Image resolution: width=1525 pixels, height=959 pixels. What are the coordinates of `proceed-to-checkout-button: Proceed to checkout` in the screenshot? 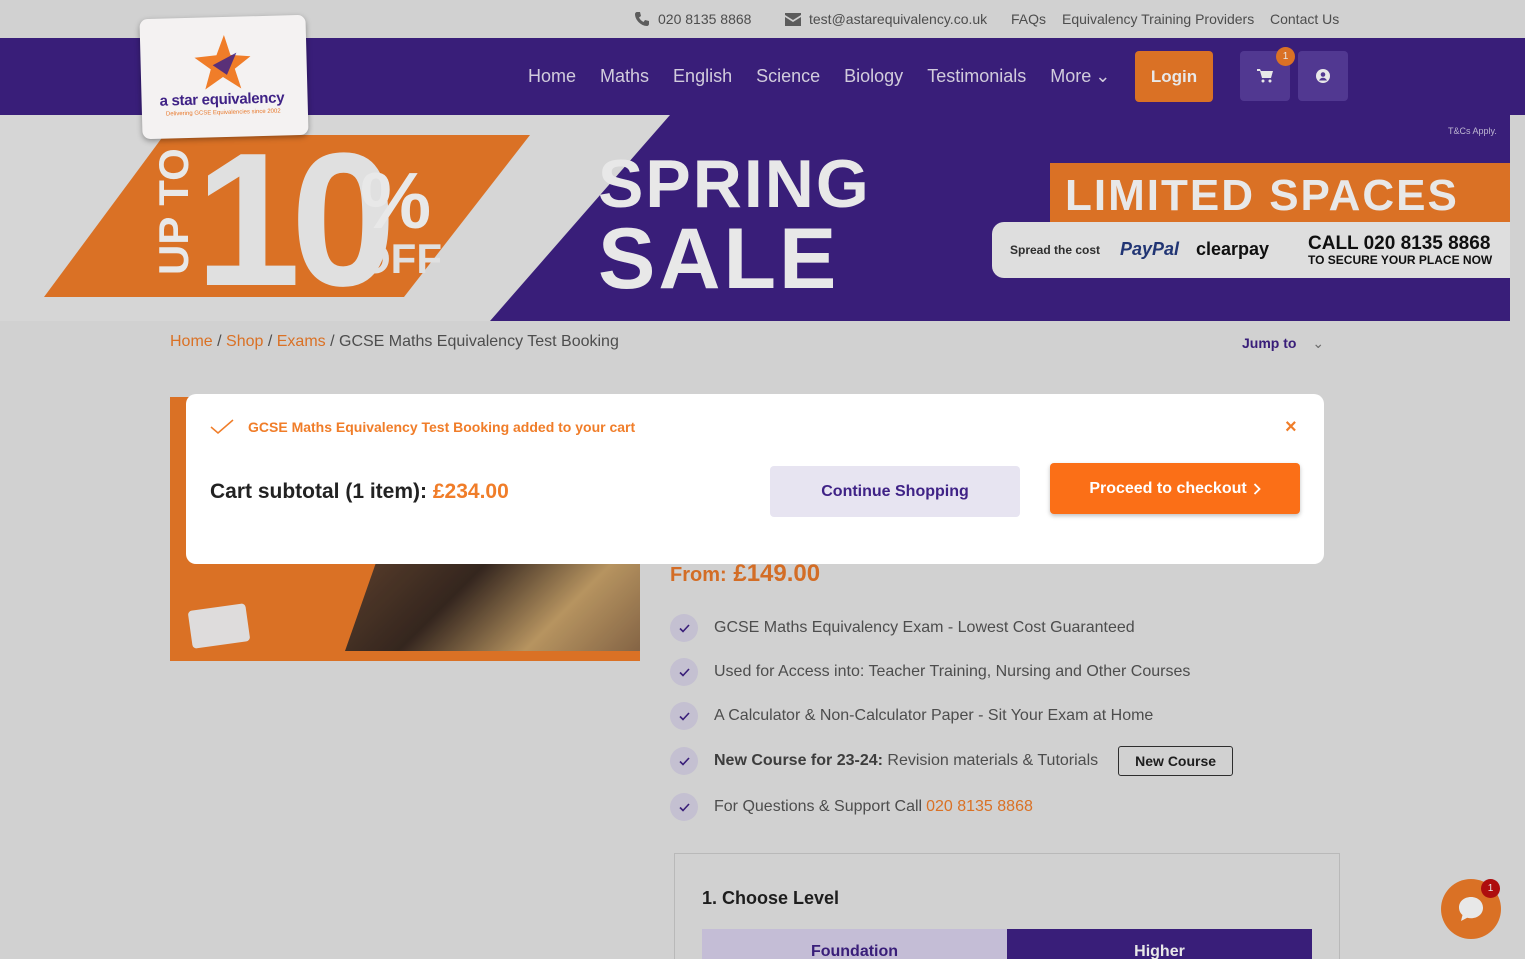 It's located at (1175, 488).